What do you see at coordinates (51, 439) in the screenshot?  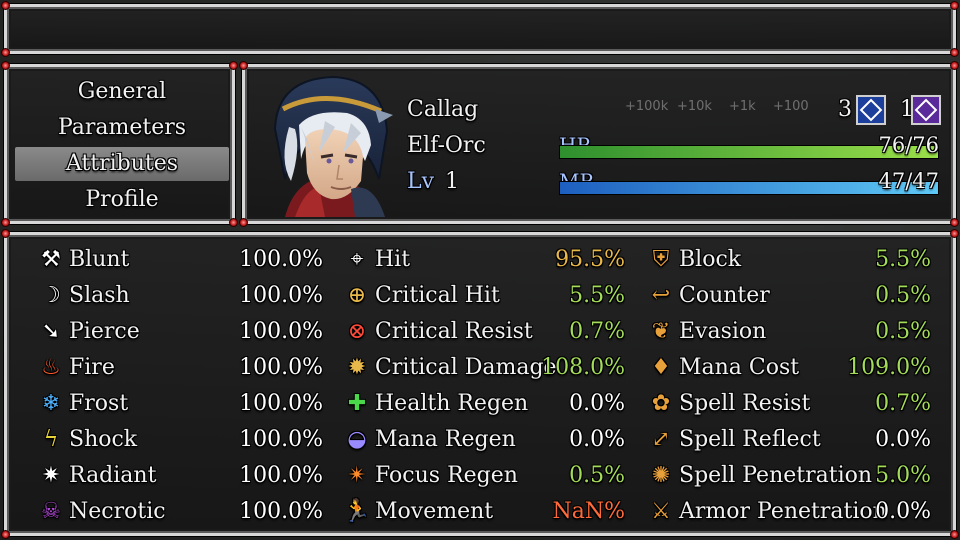 I see `shock-icon: ϟ` at bounding box center [51, 439].